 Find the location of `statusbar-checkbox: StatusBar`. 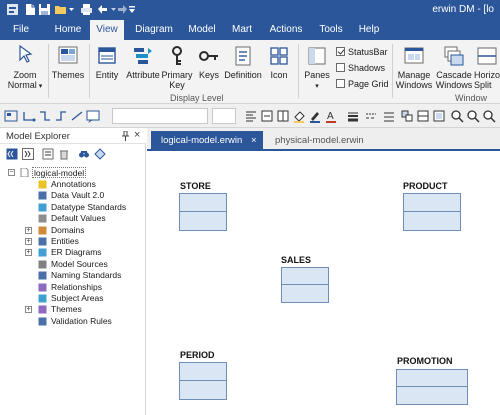

statusbar-checkbox: StatusBar is located at coordinates (362, 52).